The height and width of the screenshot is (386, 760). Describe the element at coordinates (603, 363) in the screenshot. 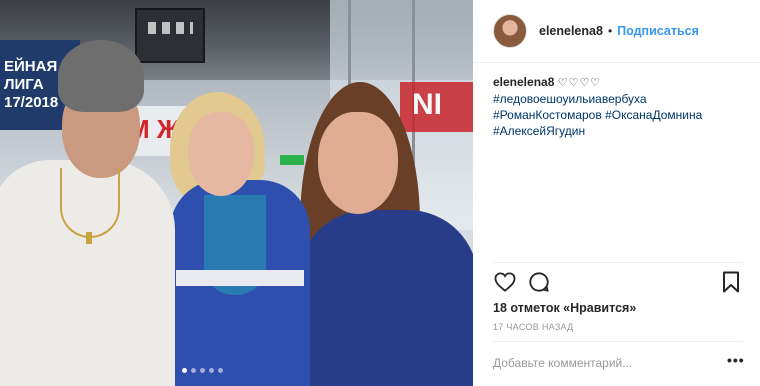

I see `comment-input` at that location.